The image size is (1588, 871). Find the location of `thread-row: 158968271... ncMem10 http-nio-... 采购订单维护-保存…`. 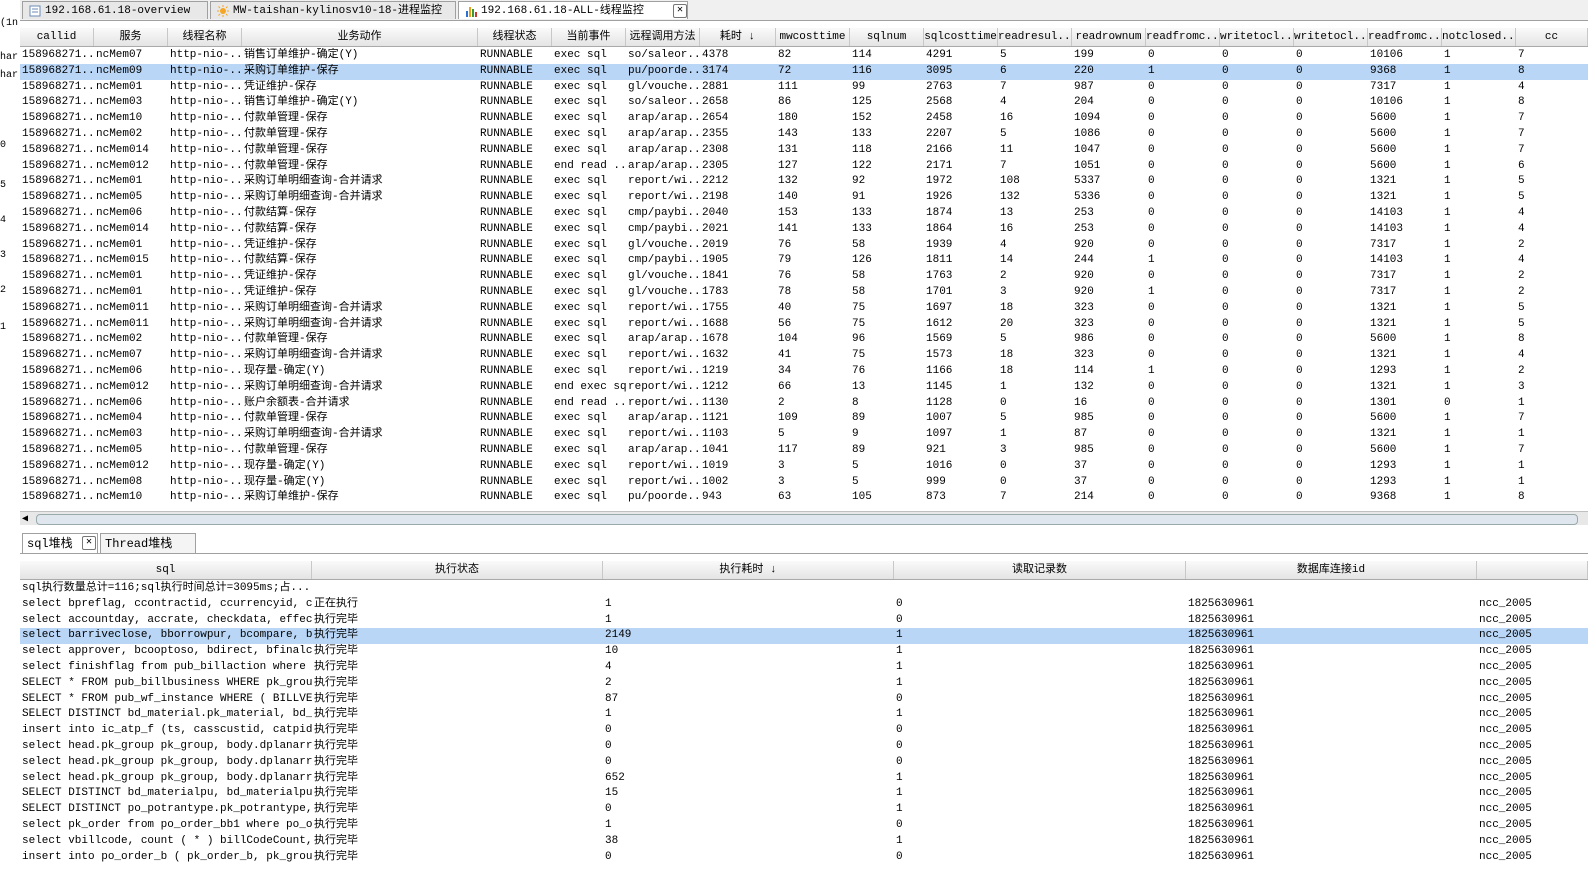

thread-row: 158968271... ncMem10 http-nio-... 采购订单维护-保存… is located at coordinates (804, 498).